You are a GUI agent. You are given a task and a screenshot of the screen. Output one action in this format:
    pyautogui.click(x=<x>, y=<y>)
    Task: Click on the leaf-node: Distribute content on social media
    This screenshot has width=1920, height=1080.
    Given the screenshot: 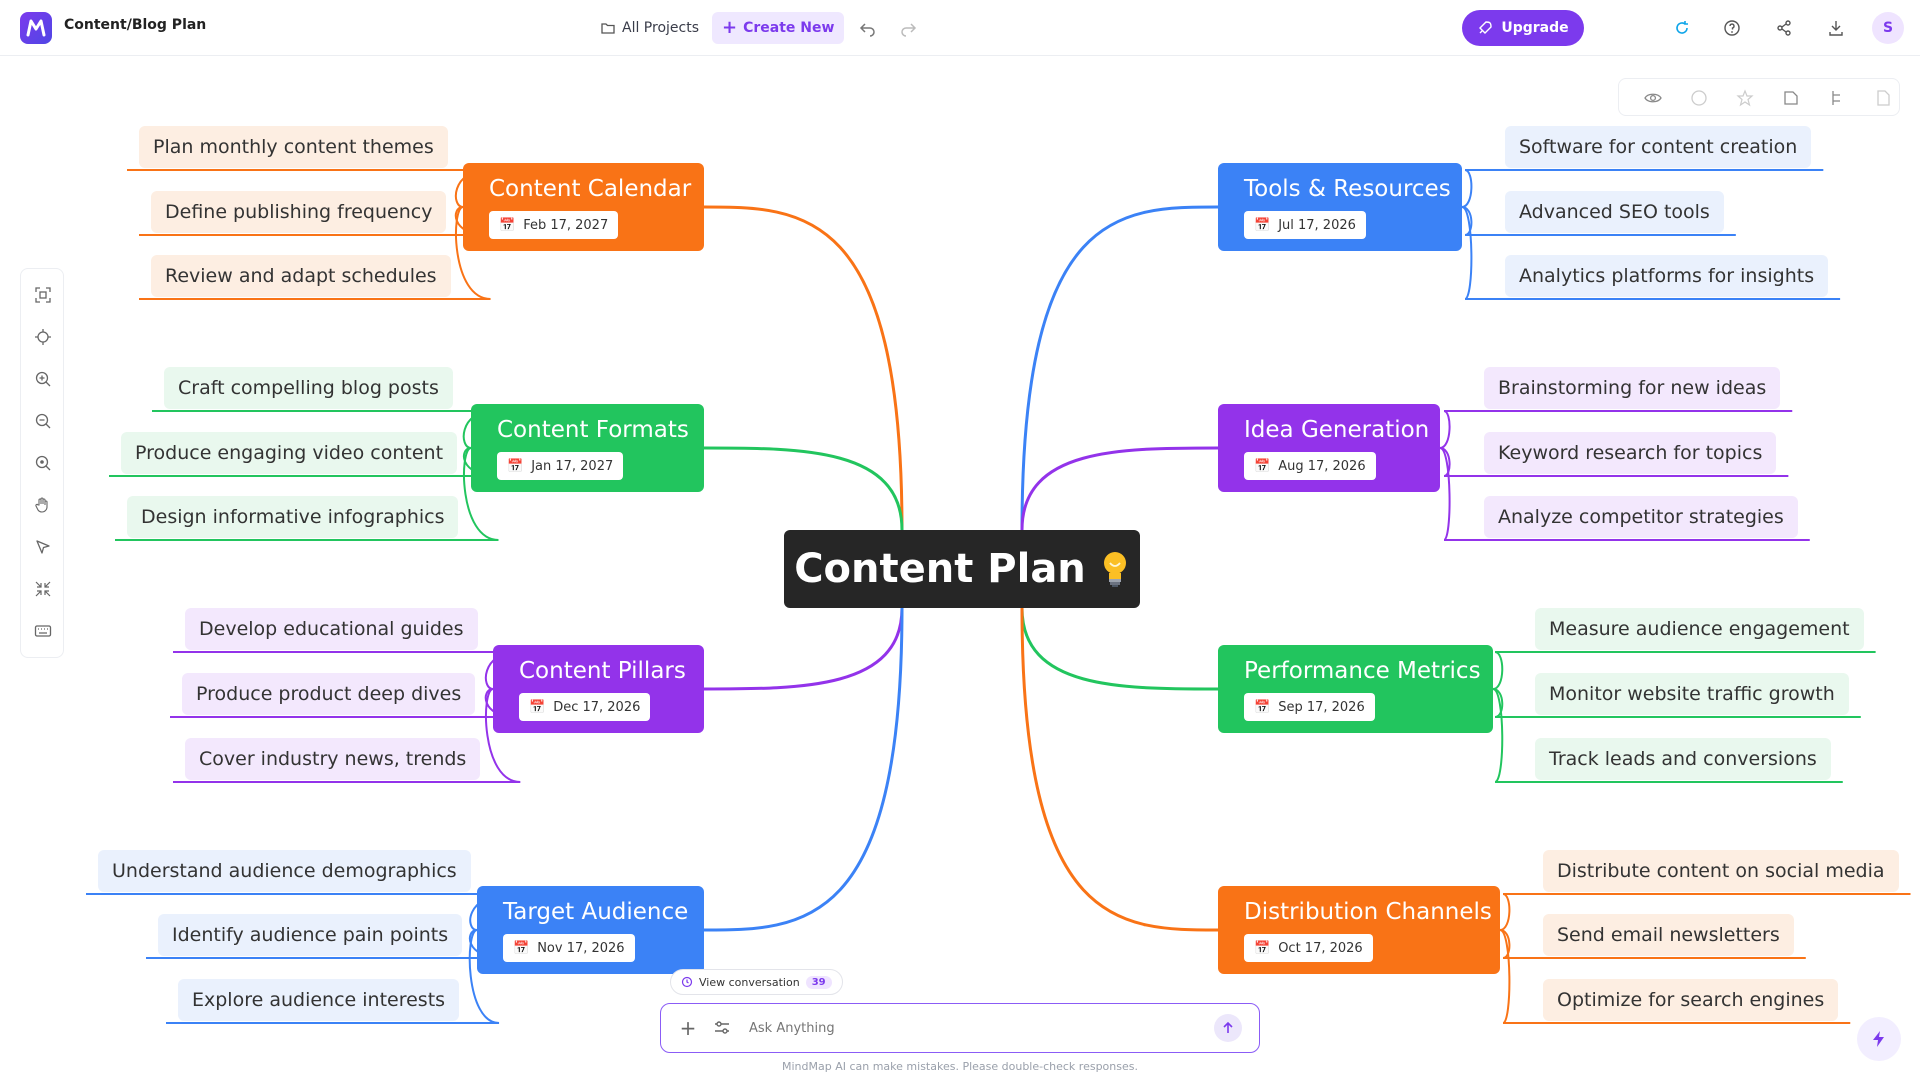 What is the action you would take?
    pyautogui.click(x=1721, y=871)
    